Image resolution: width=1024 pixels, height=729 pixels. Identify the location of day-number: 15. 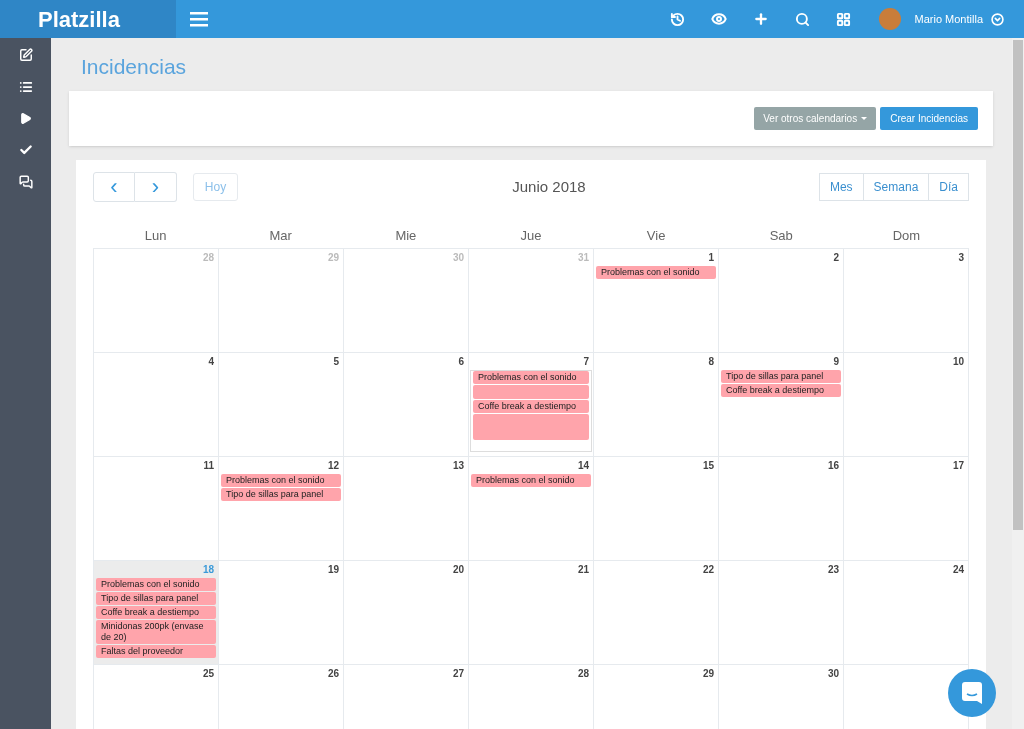
(708, 466).